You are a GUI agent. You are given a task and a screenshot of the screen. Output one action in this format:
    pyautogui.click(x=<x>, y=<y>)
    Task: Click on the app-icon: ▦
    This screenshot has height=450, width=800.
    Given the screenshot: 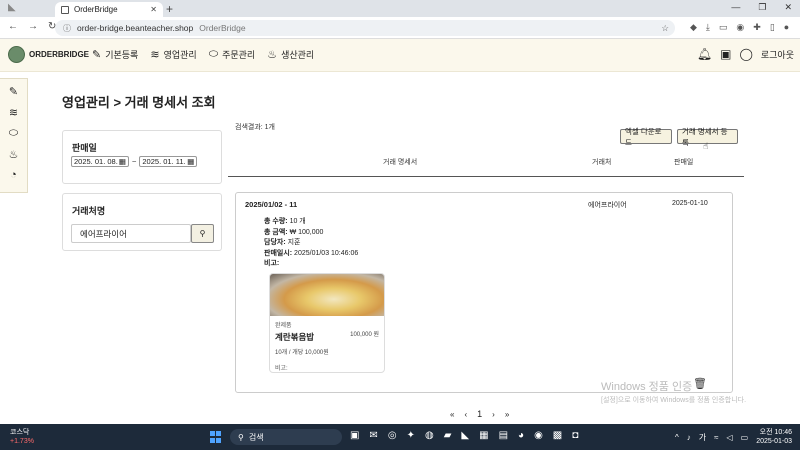 What is the action you would take?
    pyautogui.click(x=483, y=435)
    